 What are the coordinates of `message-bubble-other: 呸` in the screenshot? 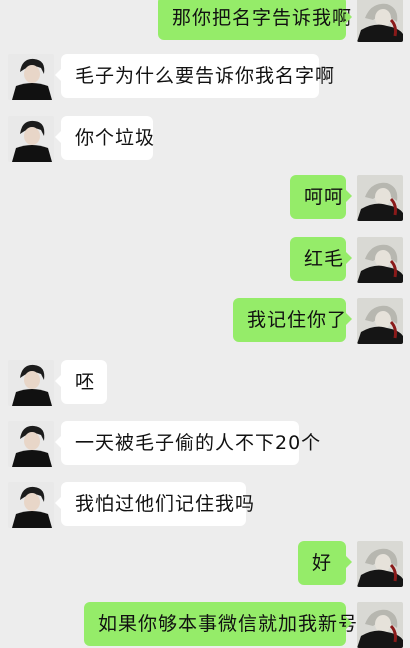 It's located at (81, 382).